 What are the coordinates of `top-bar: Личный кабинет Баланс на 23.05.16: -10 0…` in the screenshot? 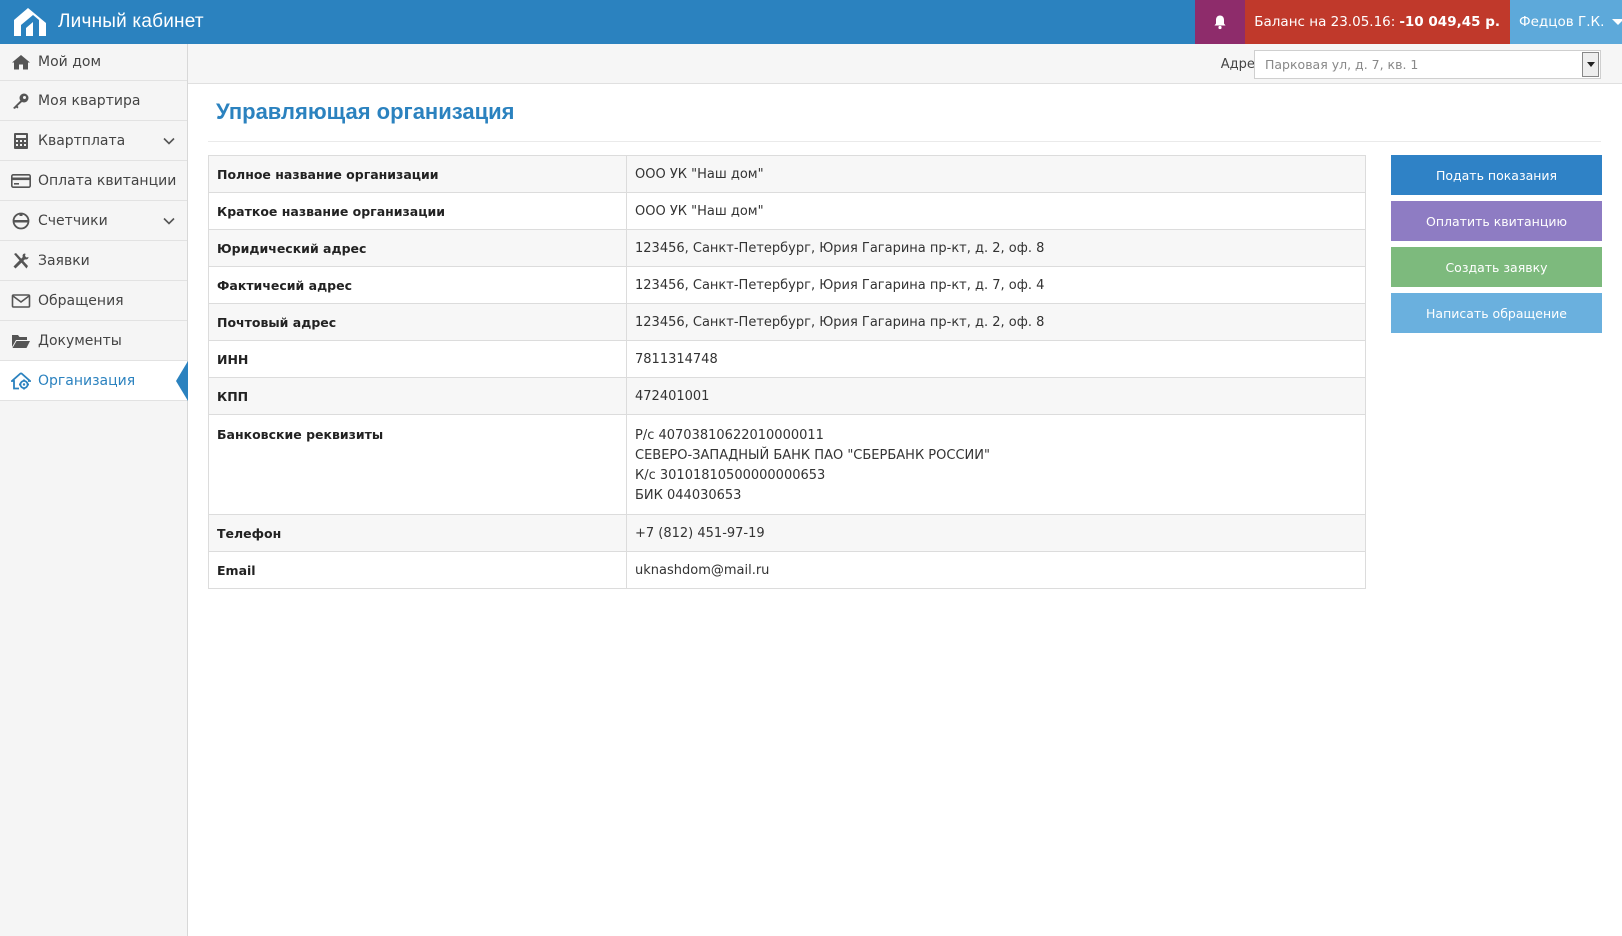 It's located at (811, 22).